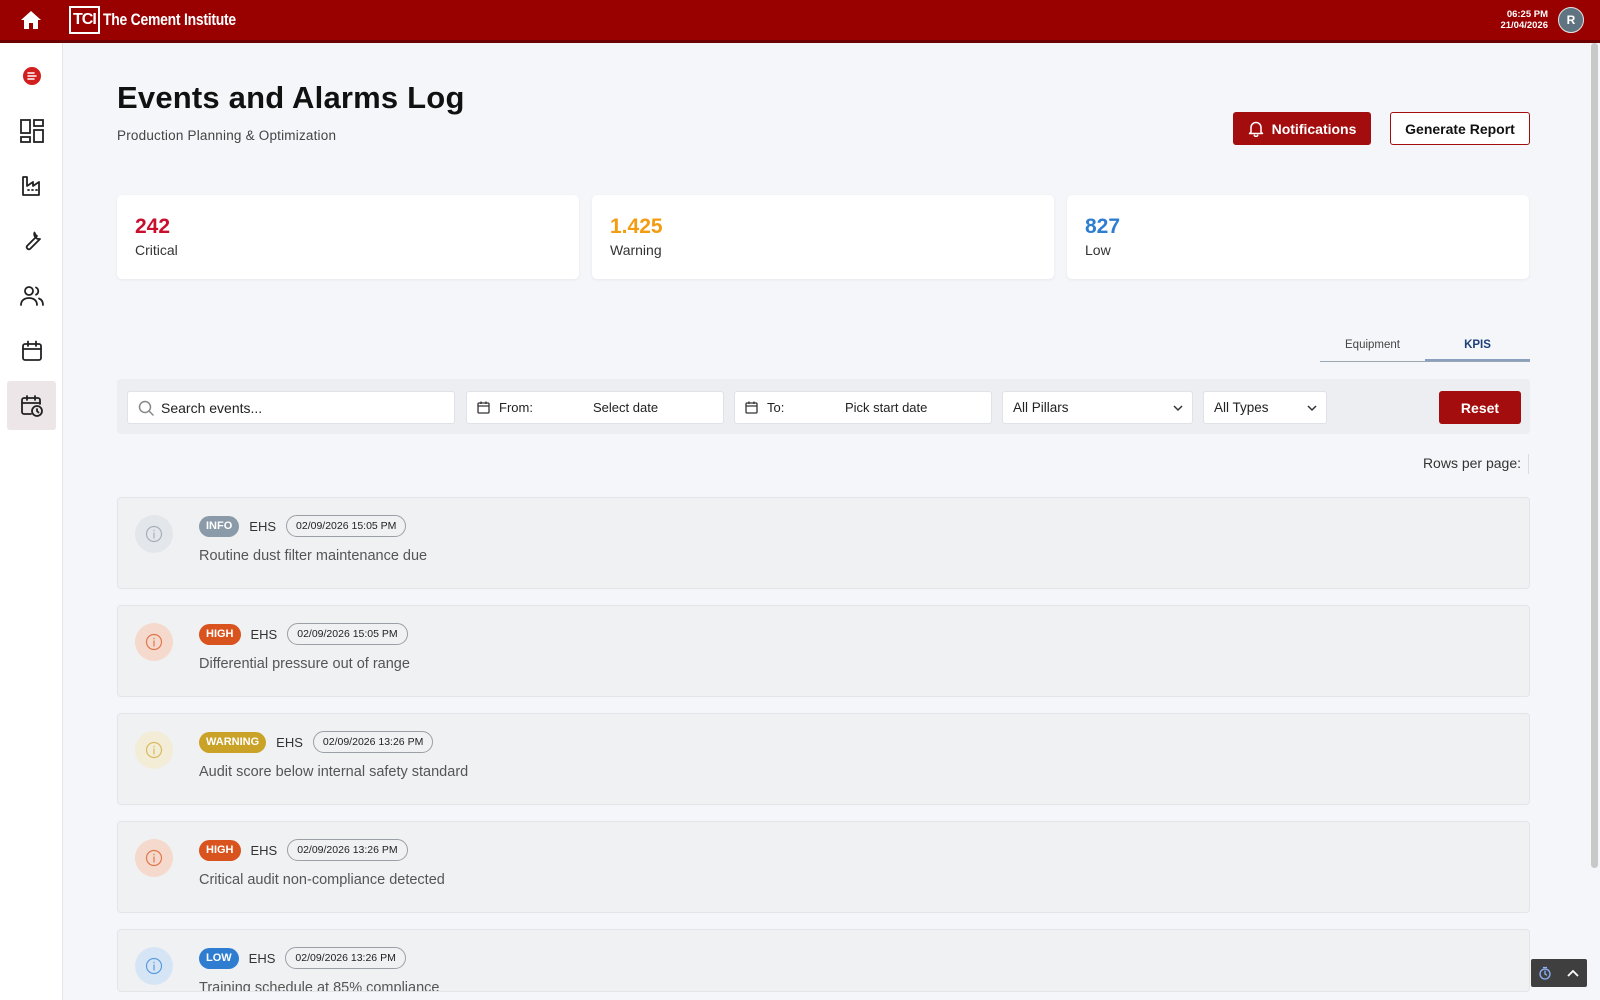 This screenshot has width=1600, height=1000. What do you see at coordinates (227, 135) in the screenshot?
I see `page-subtitle: Production Planning & Optimization` at bounding box center [227, 135].